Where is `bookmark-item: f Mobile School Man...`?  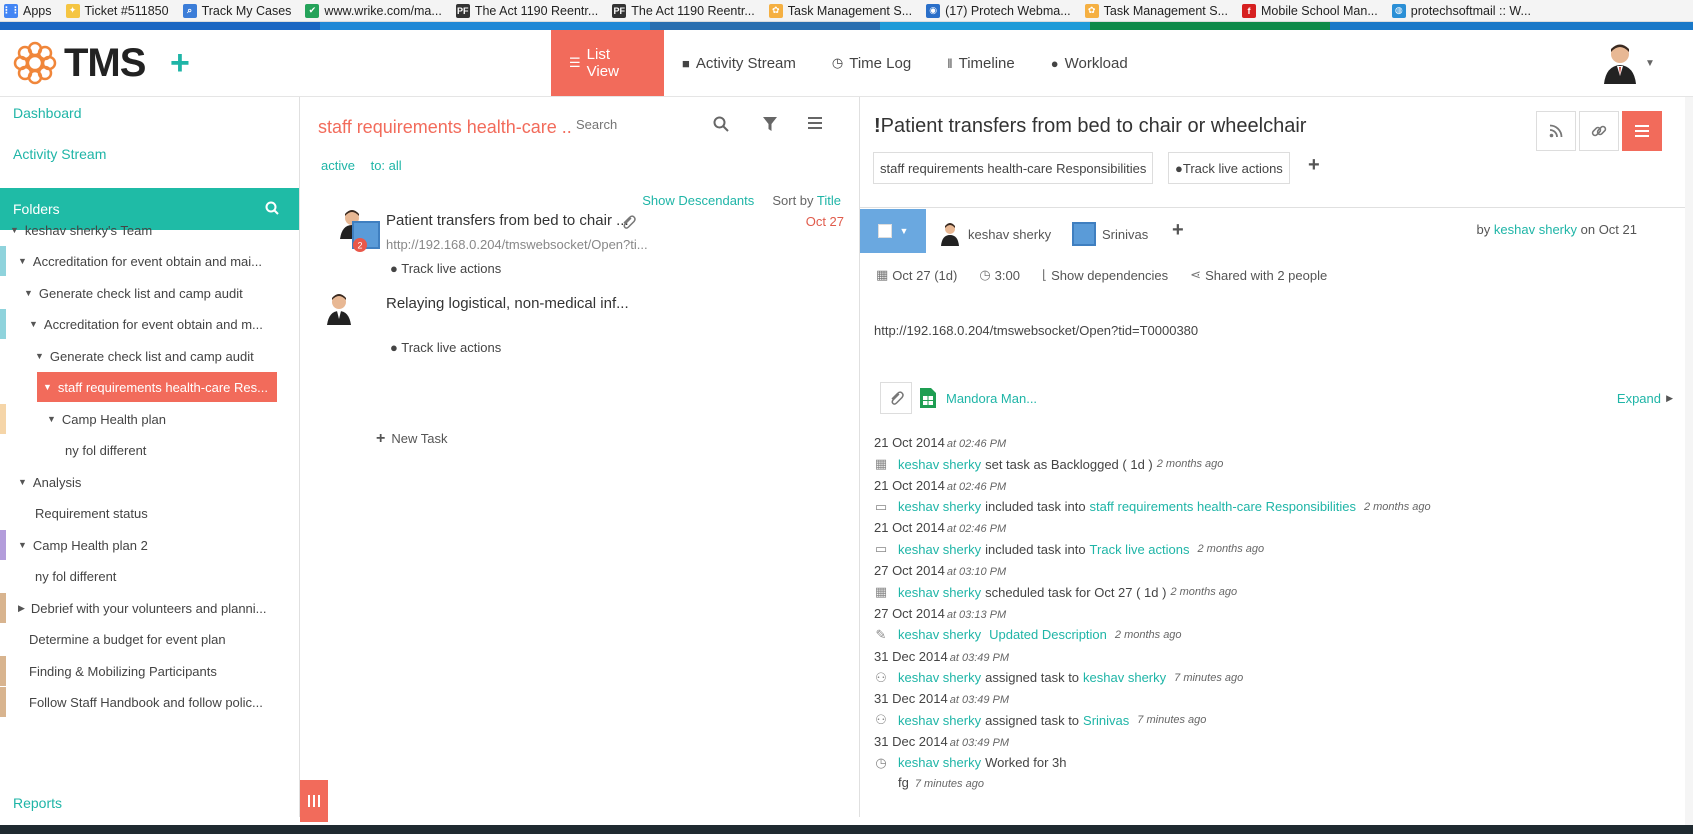
bookmark-item: f Mobile School Man... is located at coordinates (1310, 10).